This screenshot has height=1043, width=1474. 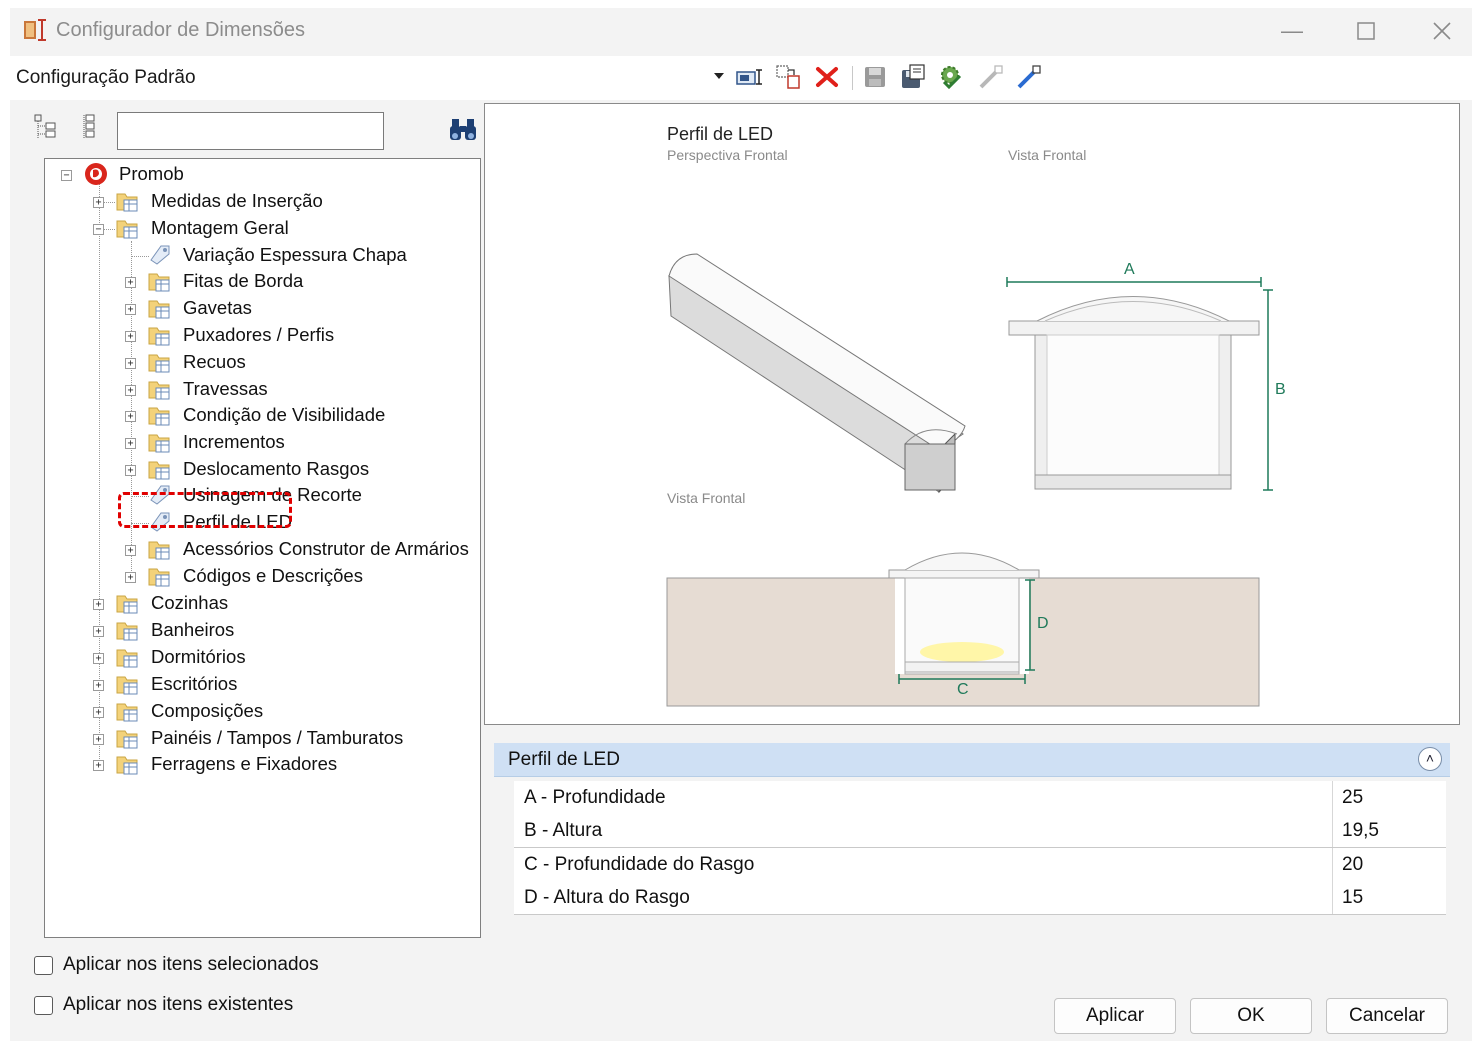 I want to click on export-icon, so click(x=1029, y=77).